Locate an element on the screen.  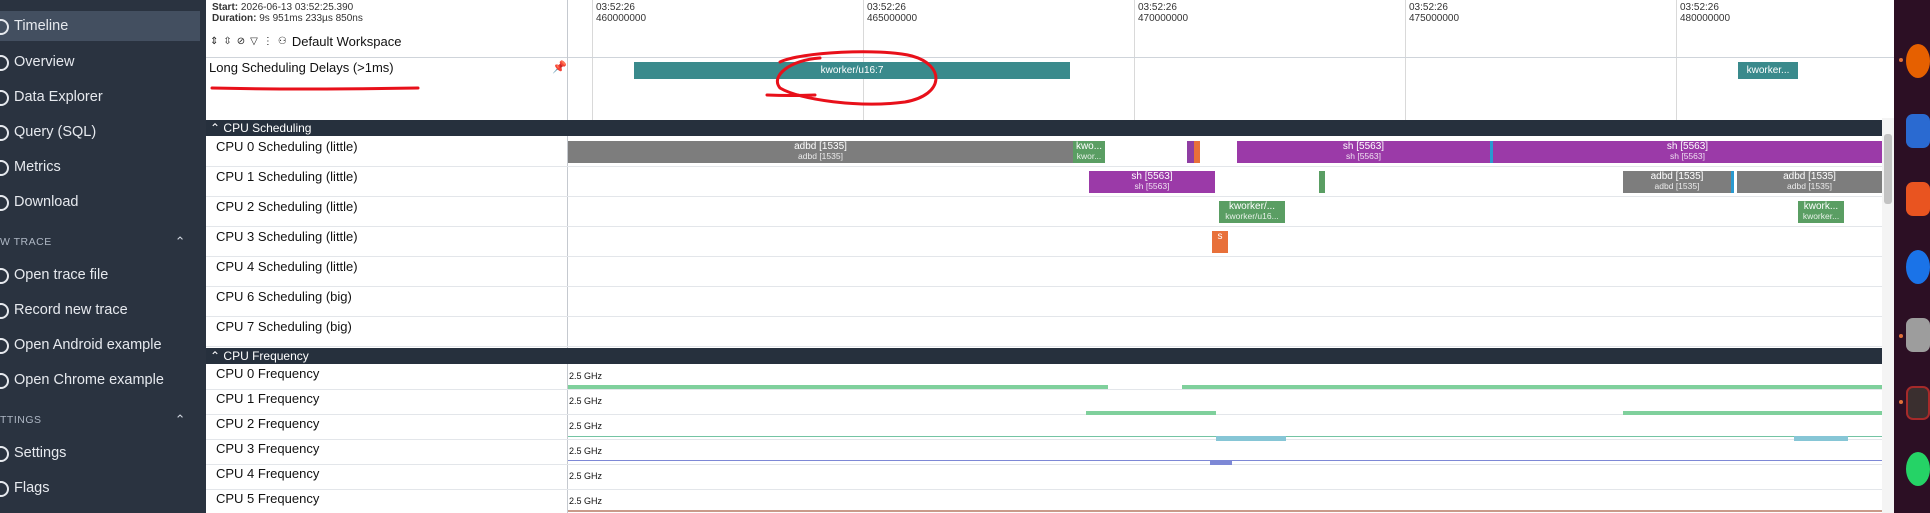
nav-label: Query (SQL) is located at coordinates (55, 132).